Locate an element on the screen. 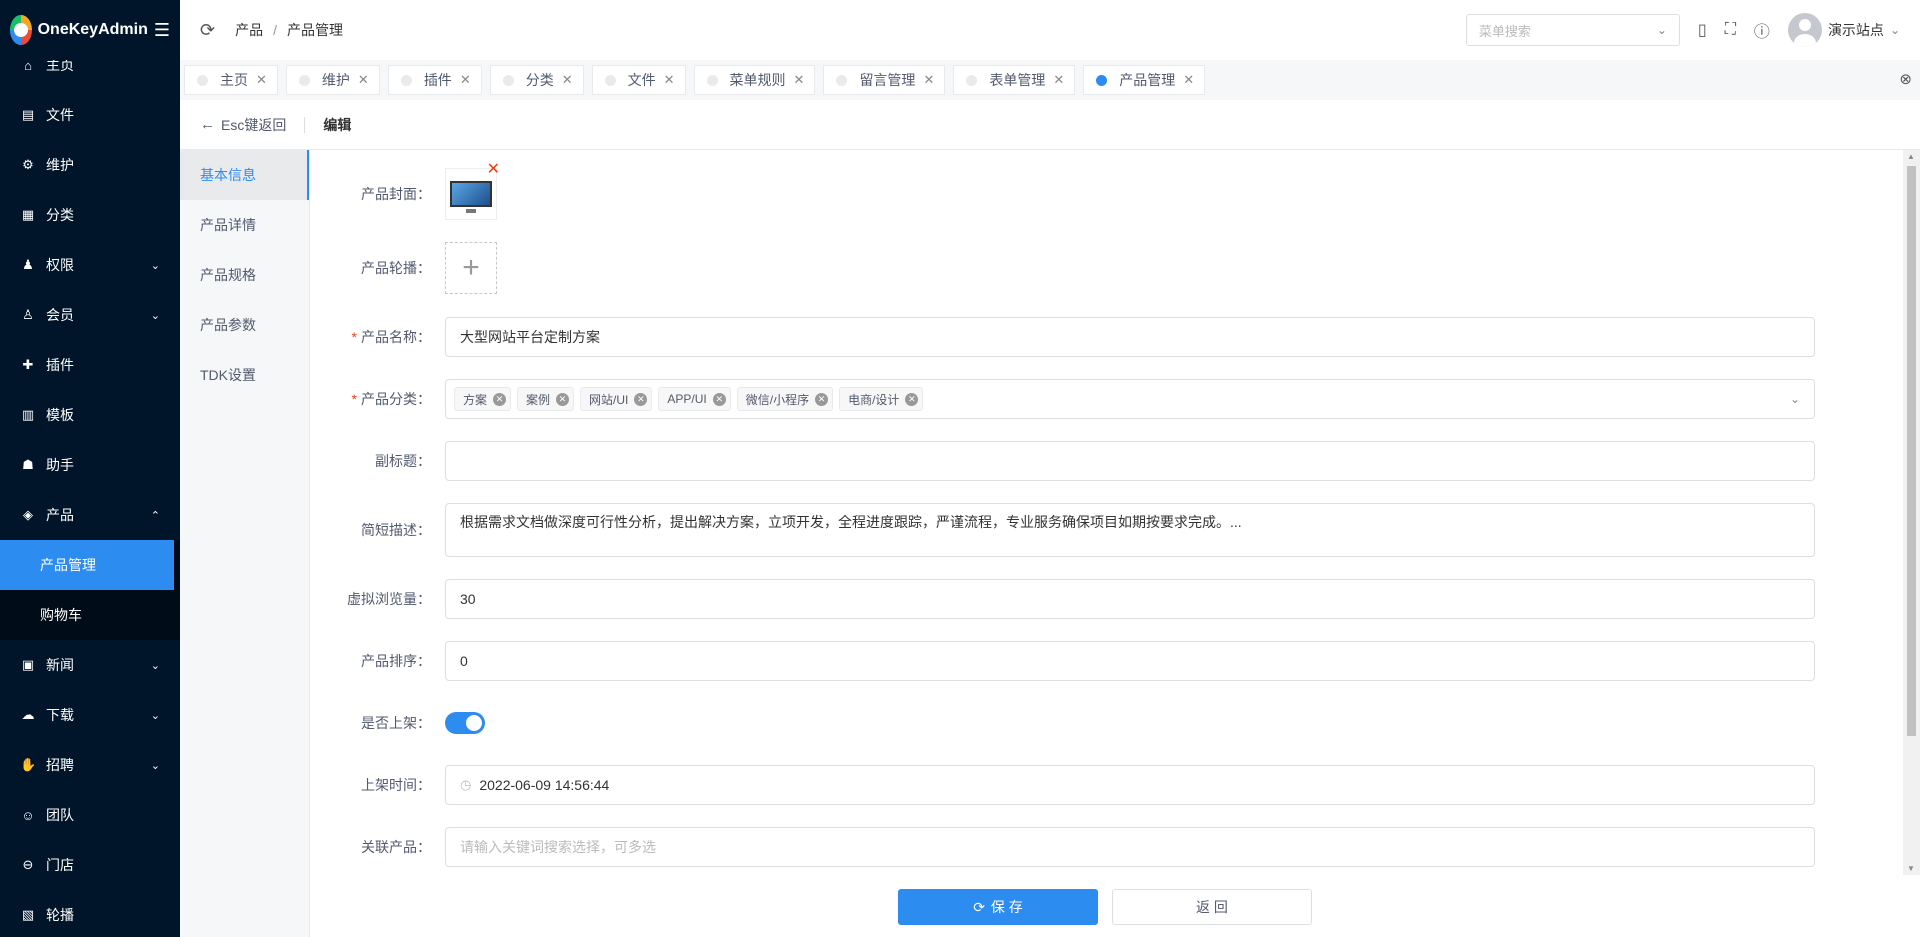  scroll-thumb is located at coordinates (1911, 451).